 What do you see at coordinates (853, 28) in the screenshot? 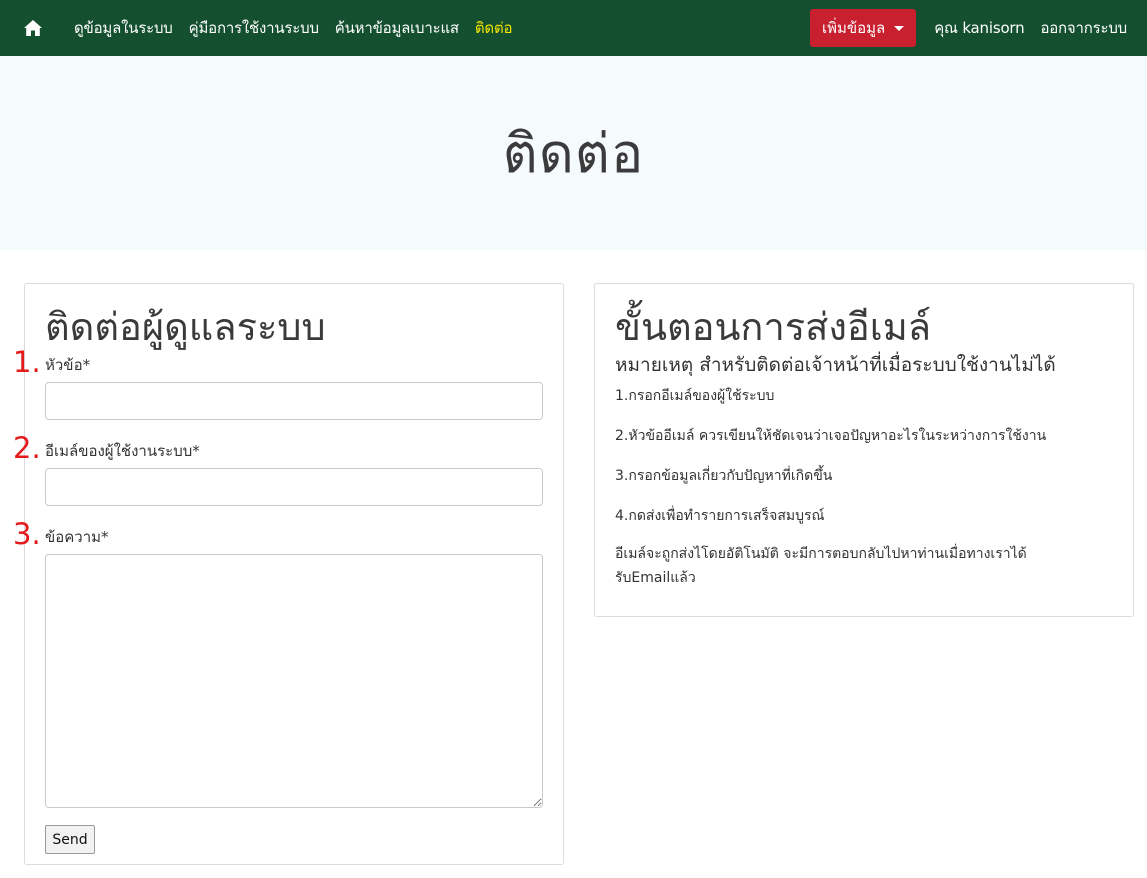
I see `add-data-label: เพิ่มข้อมูล` at bounding box center [853, 28].